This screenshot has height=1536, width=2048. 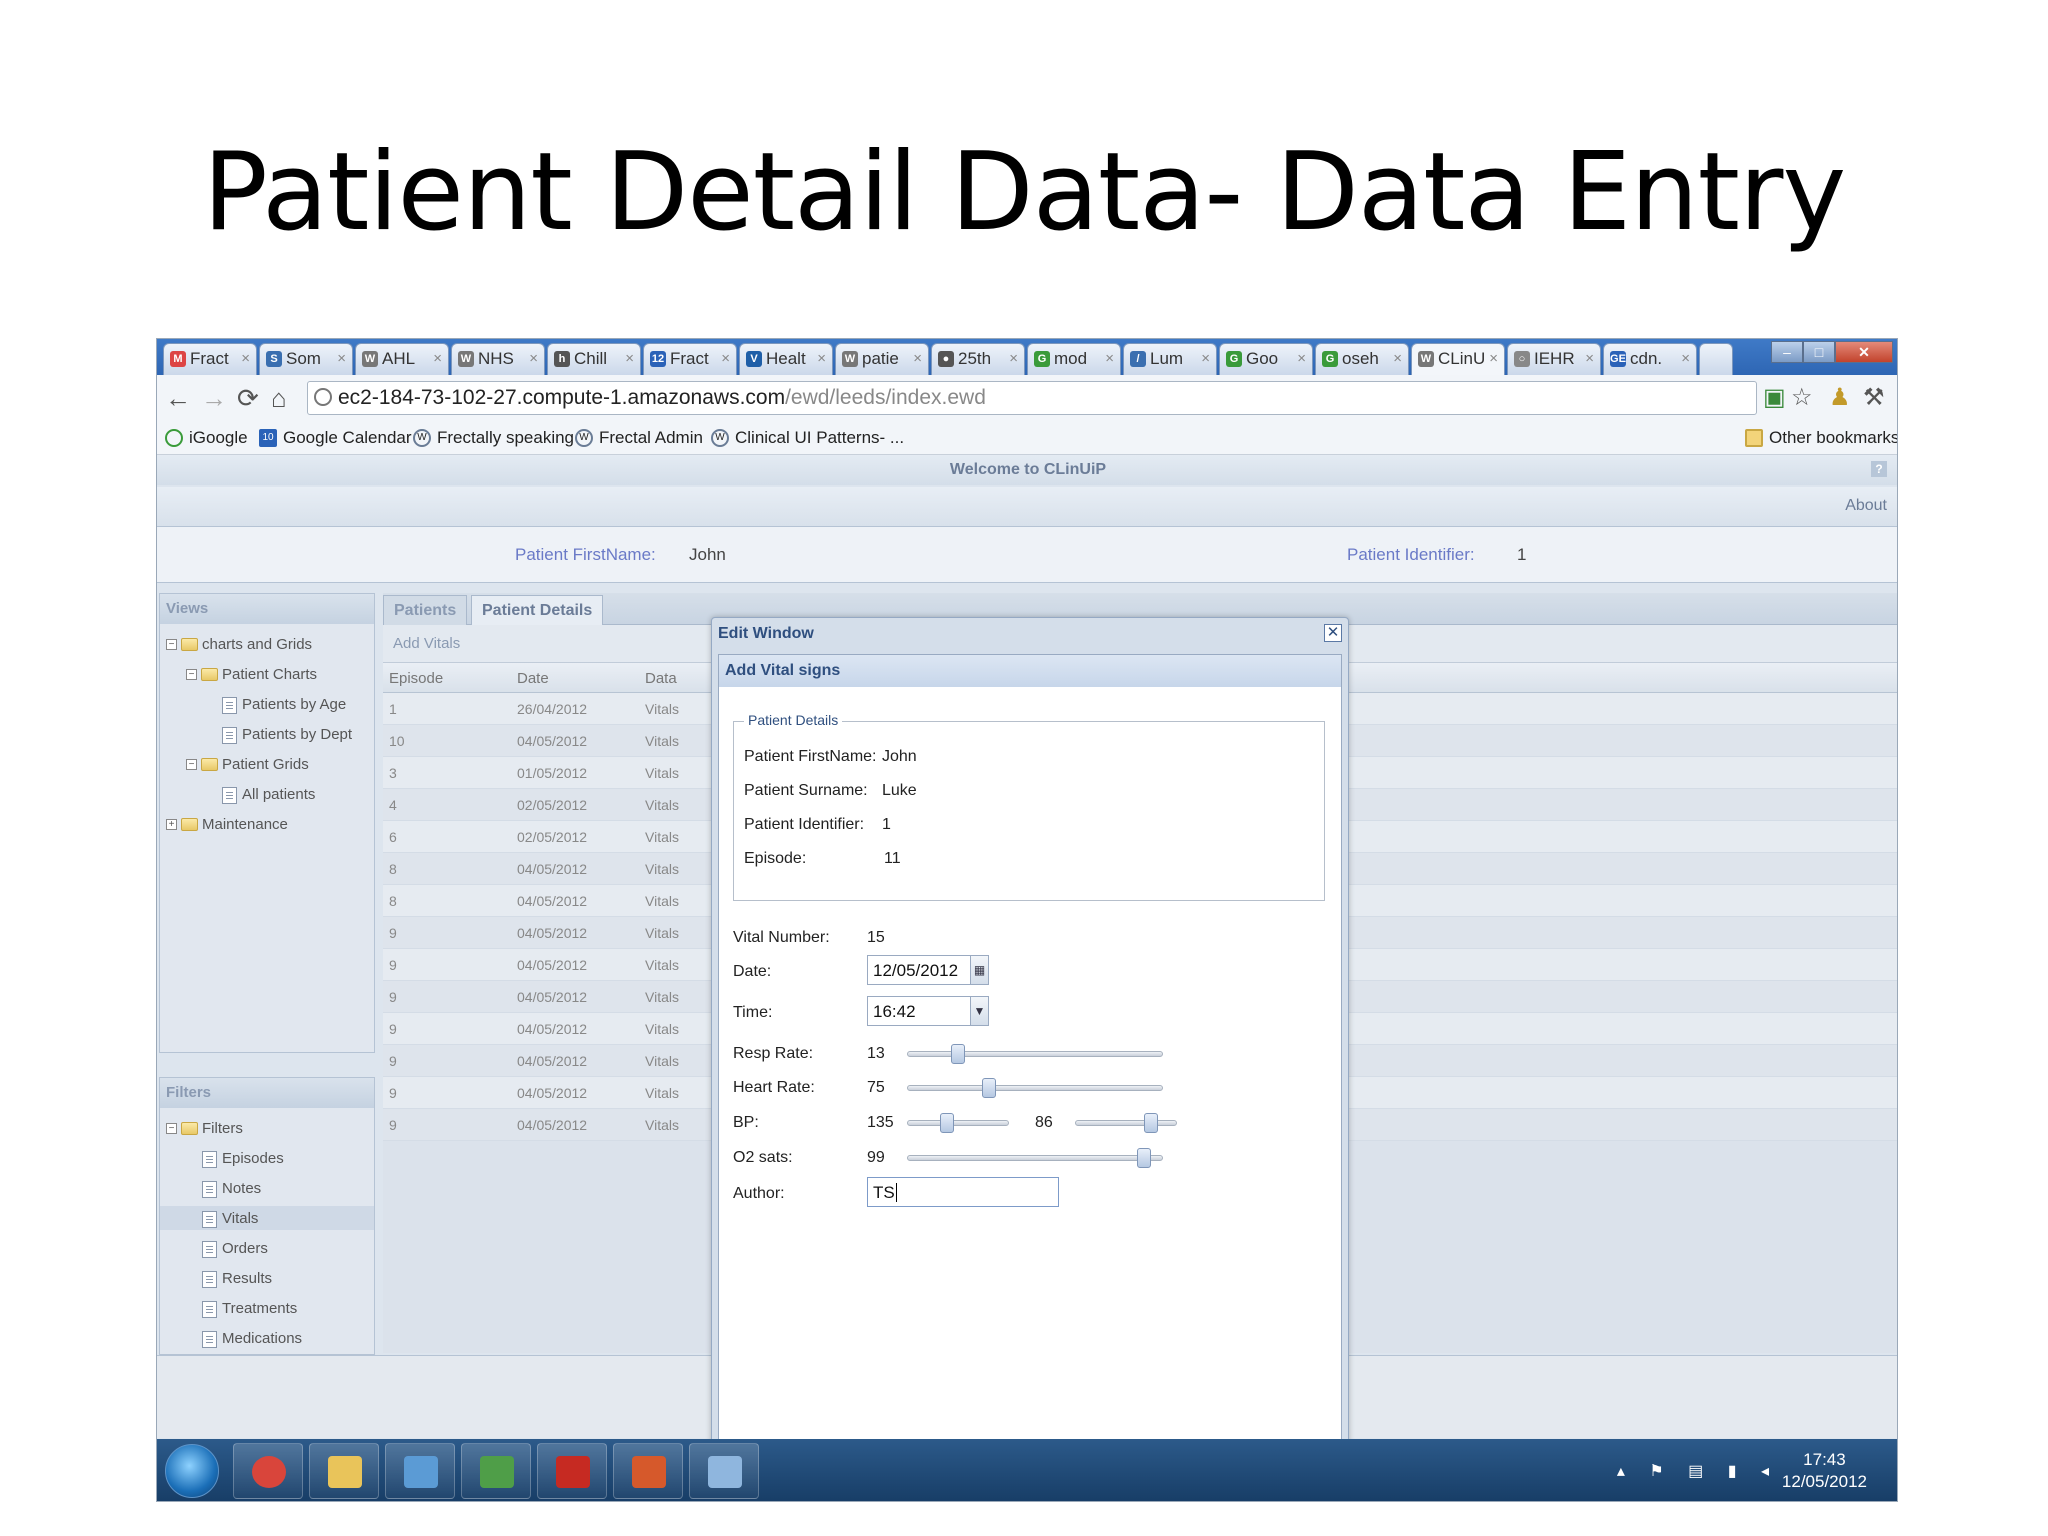 What do you see at coordinates (1698, 1471) in the screenshot?
I see `system-tray-icons: ▴ ⚑ ▤ ▮ ◂` at bounding box center [1698, 1471].